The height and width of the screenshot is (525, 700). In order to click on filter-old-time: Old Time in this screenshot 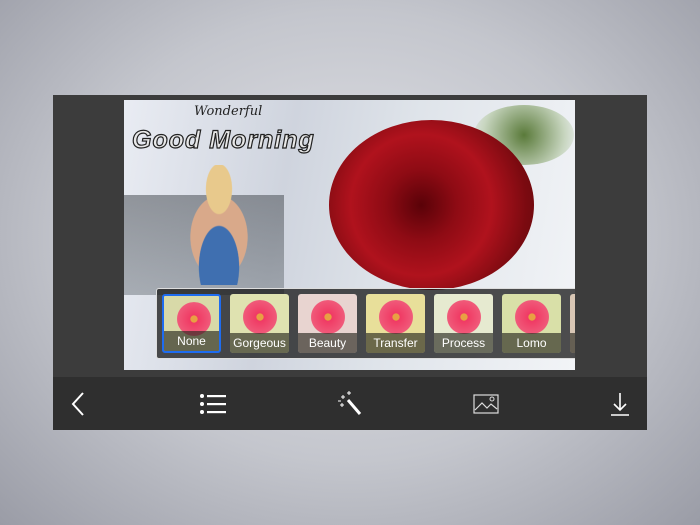, I will do `click(572, 323)`.